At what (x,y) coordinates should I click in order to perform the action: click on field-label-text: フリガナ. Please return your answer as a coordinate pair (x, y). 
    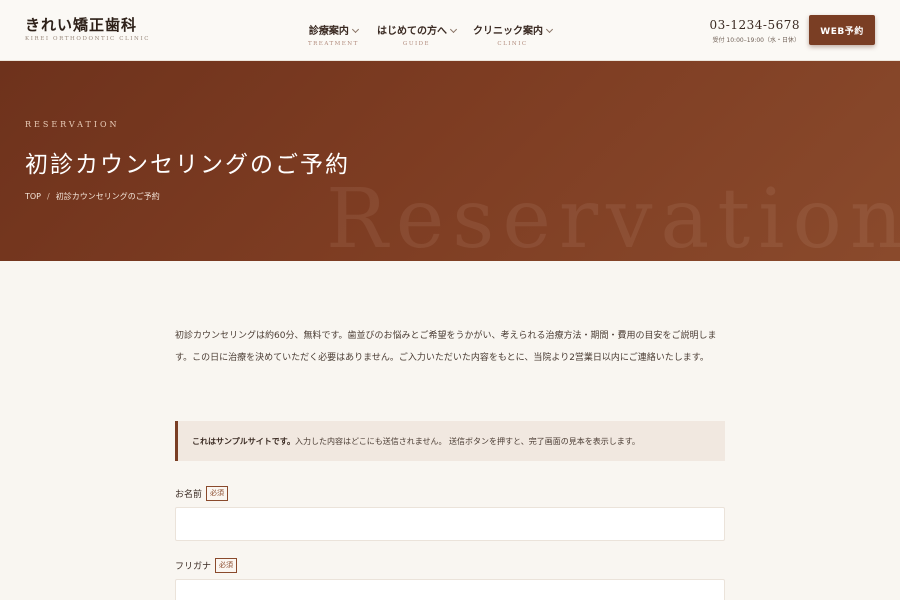
    Looking at the image, I should click on (193, 567).